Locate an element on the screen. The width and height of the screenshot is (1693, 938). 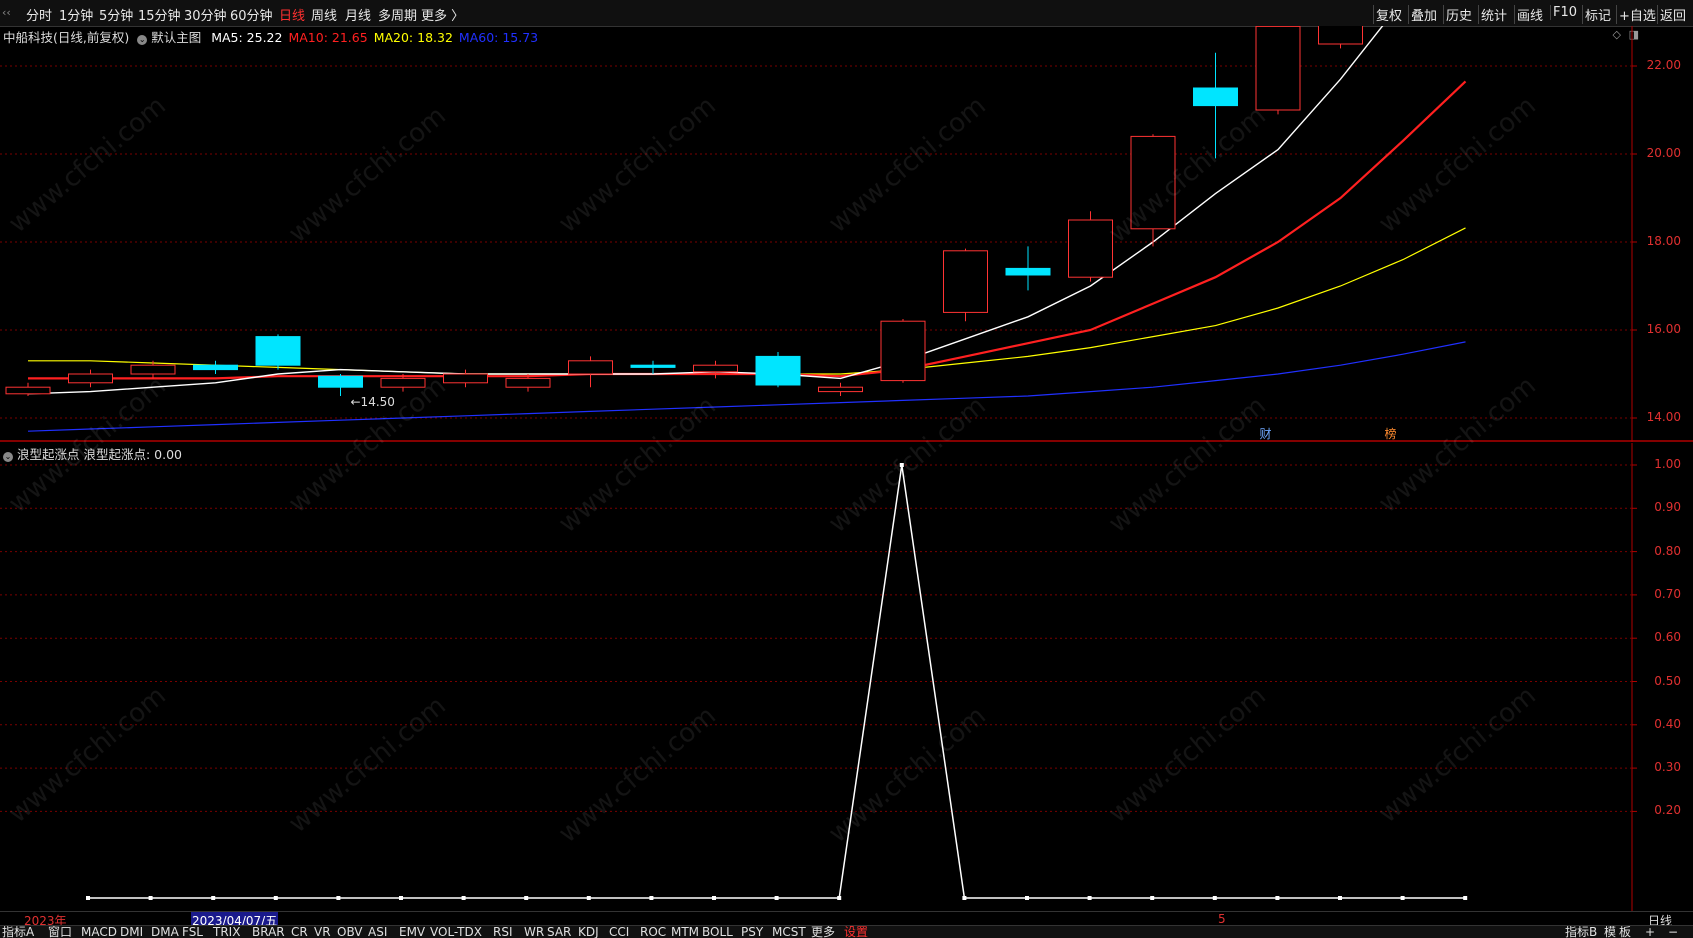
indicator-tab-25: 设置 is located at coordinates (856, 932).